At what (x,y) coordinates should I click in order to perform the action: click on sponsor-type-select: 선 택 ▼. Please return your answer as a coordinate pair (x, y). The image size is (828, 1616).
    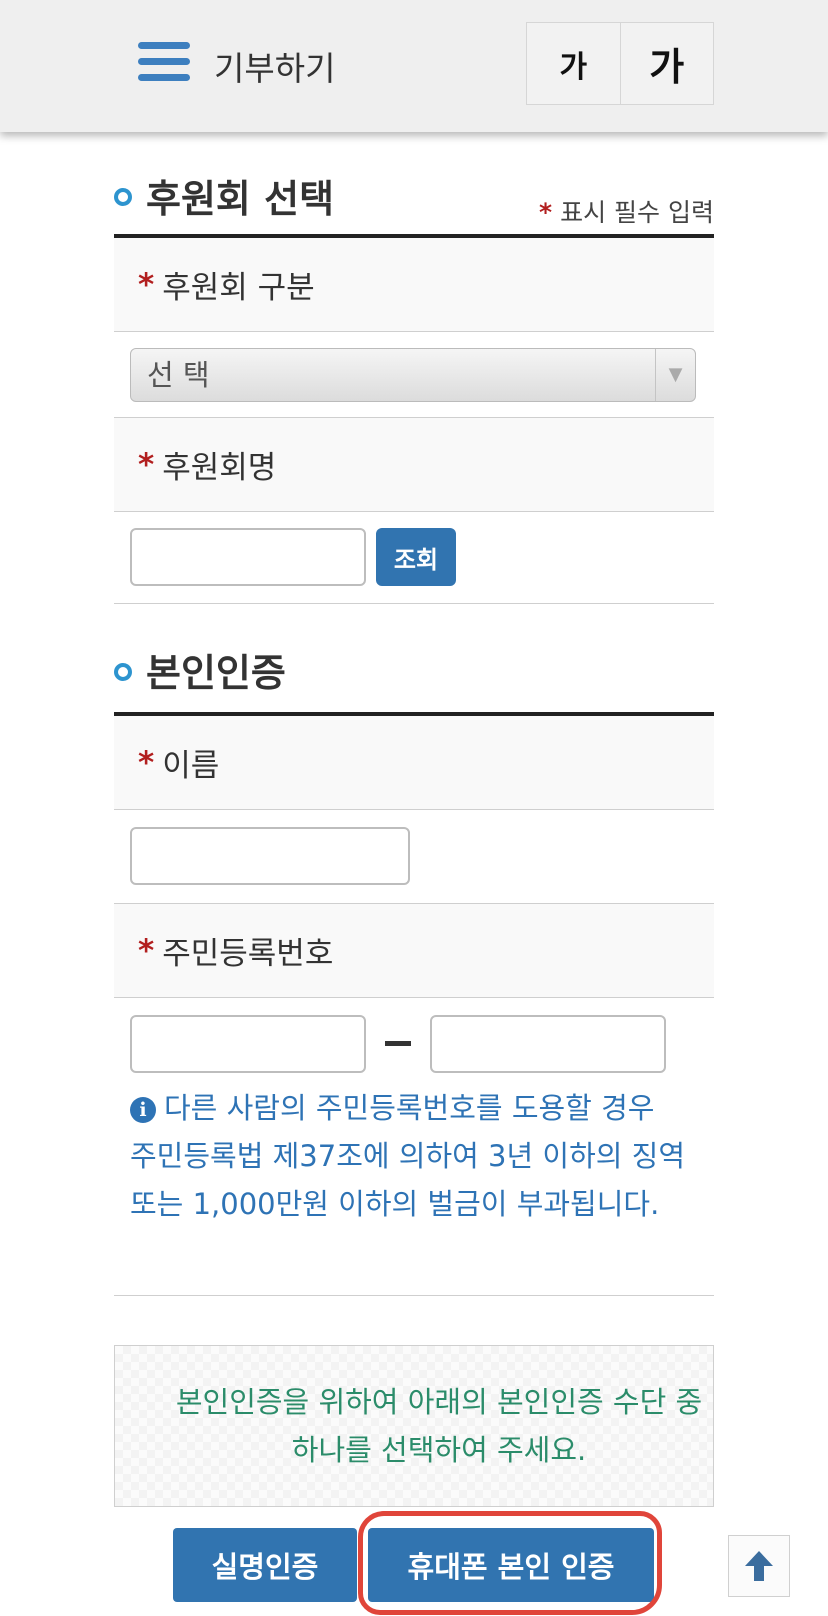
    Looking at the image, I should click on (413, 375).